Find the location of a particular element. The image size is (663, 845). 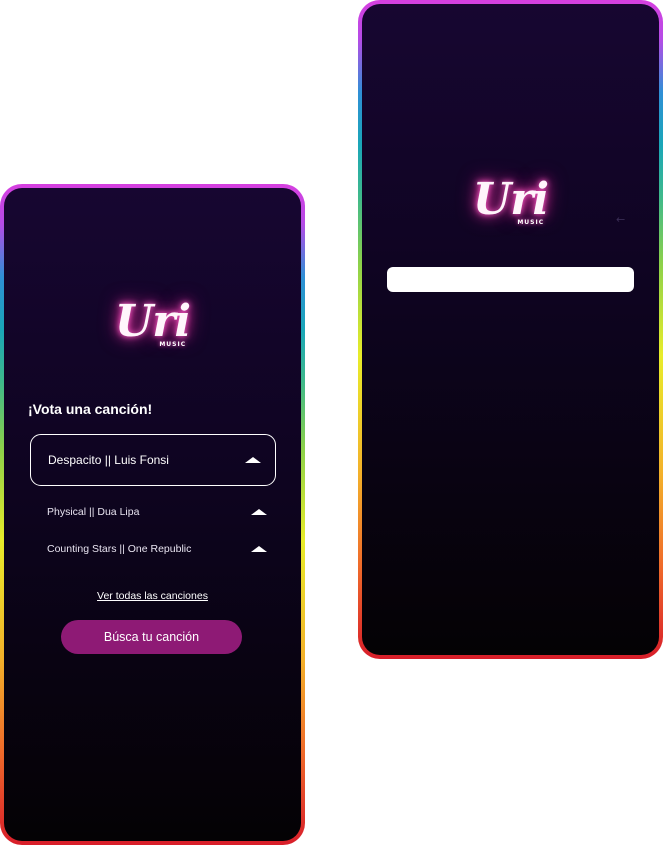

back-arrow-icon: ← is located at coordinates (620, 219).